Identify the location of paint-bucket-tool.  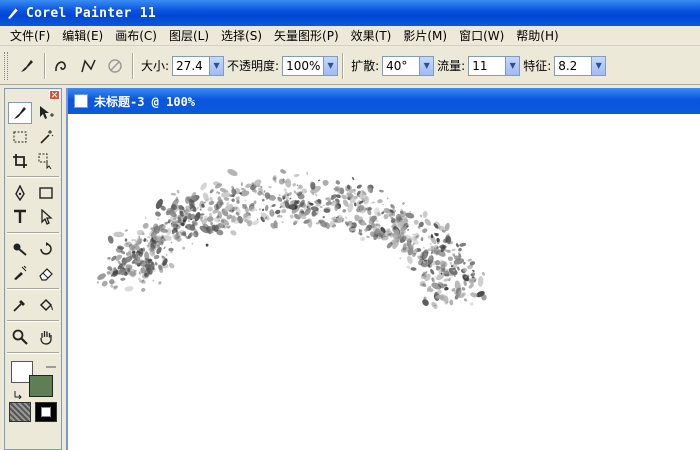
(46, 305).